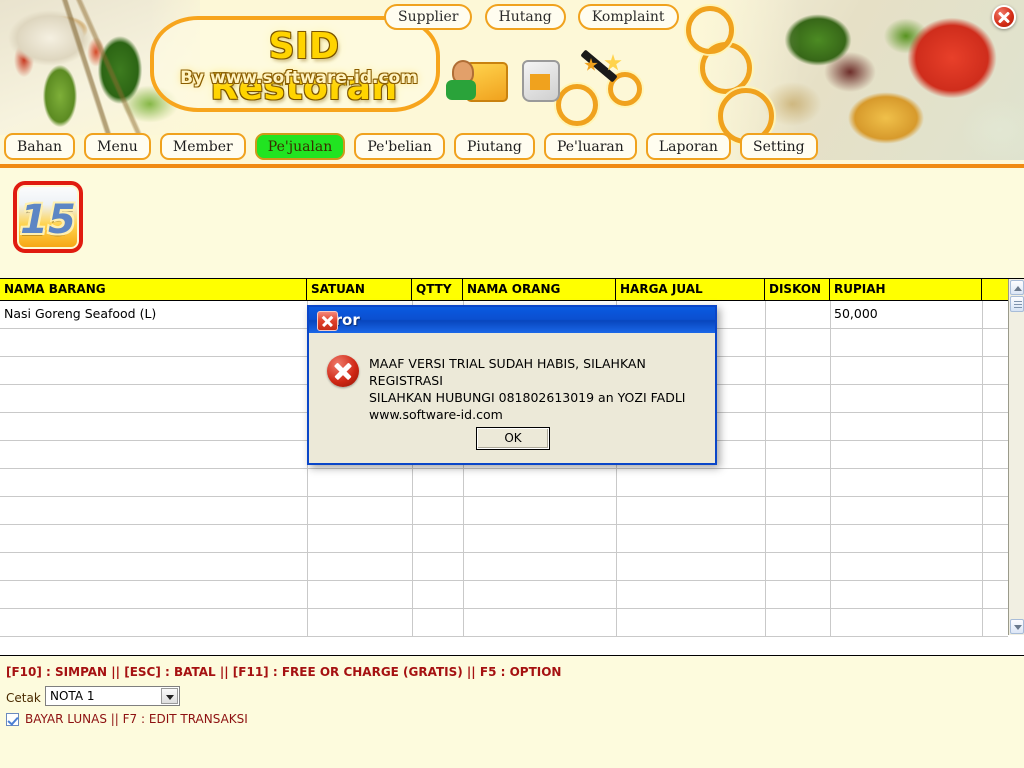 The width and height of the screenshot is (1024, 768). What do you see at coordinates (1016, 457) in the screenshot?
I see `grid-vertical-scrollbar` at bounding box center [1016, 457].